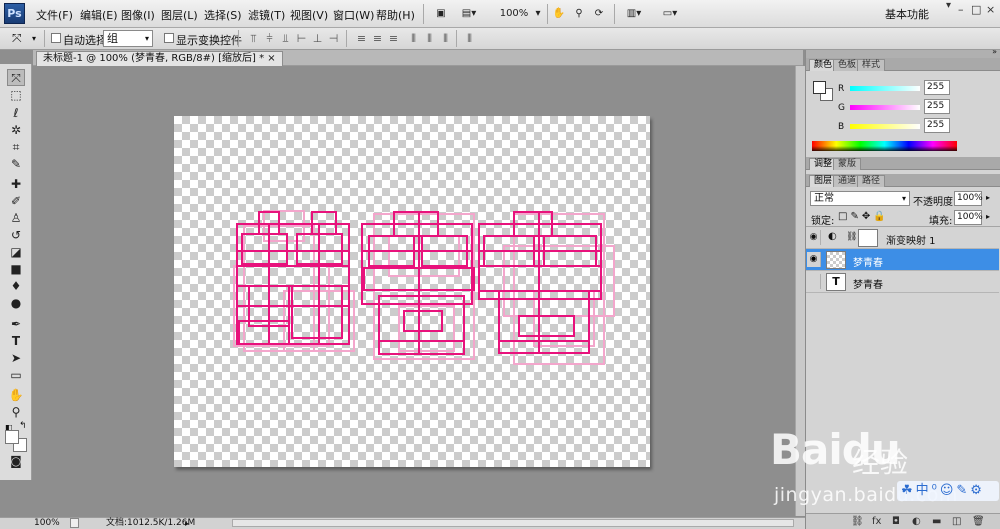  I want to click on fill-value: 100%, so click(968, 217).